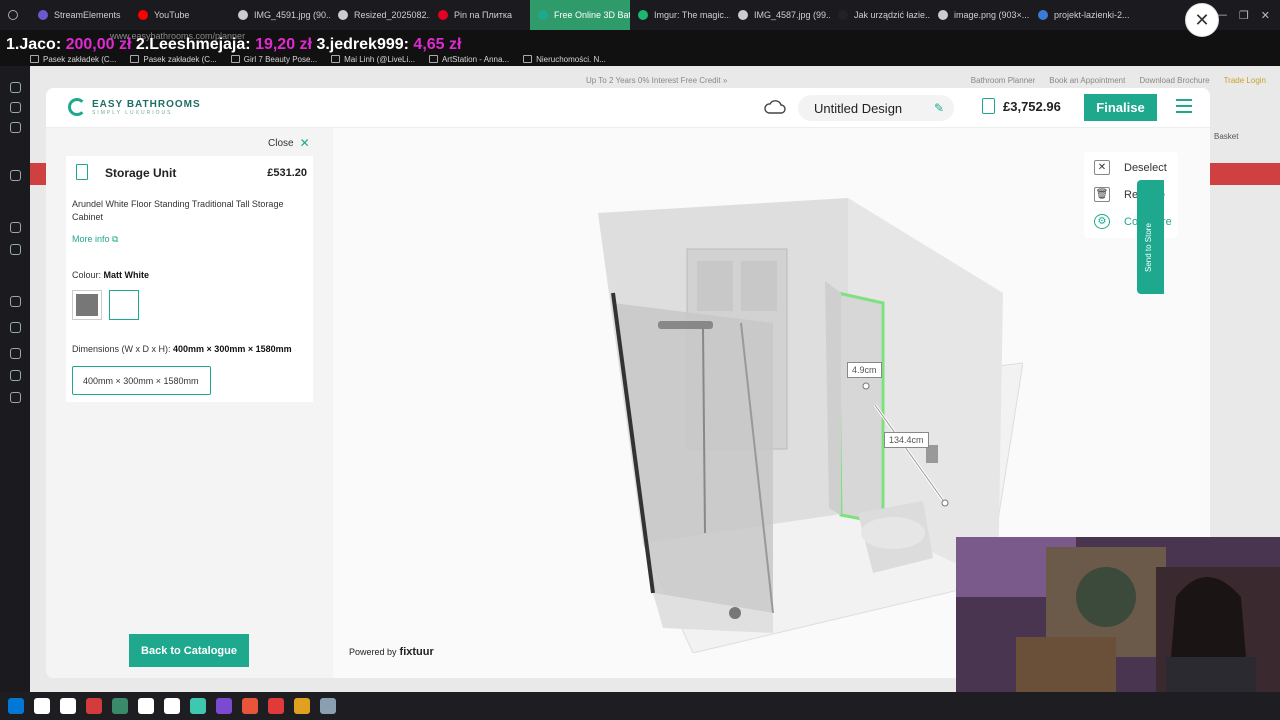  What do you see at coordinates (40, 44) in the screenshot?
I see `donor-name: Jaco:` at bounding box center [40, 44].